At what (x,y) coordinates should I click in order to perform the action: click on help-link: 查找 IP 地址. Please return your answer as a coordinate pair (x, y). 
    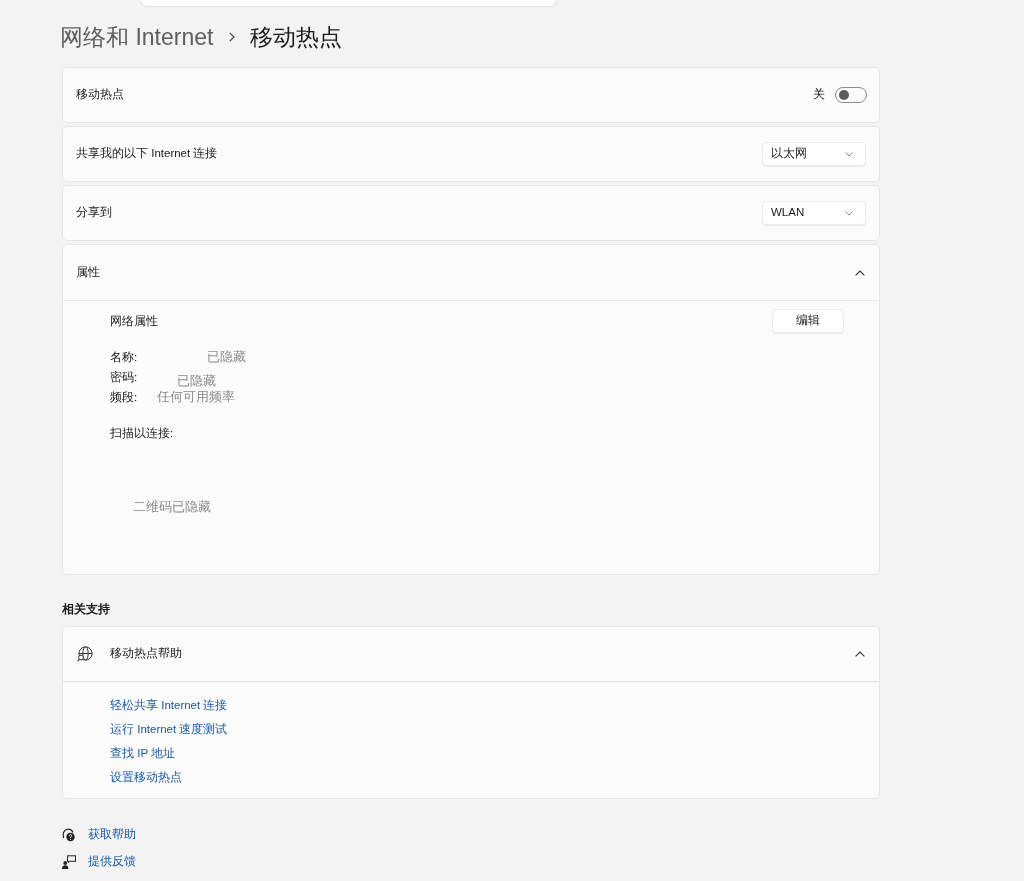
    Looking at the image, I should click on (143, 753).